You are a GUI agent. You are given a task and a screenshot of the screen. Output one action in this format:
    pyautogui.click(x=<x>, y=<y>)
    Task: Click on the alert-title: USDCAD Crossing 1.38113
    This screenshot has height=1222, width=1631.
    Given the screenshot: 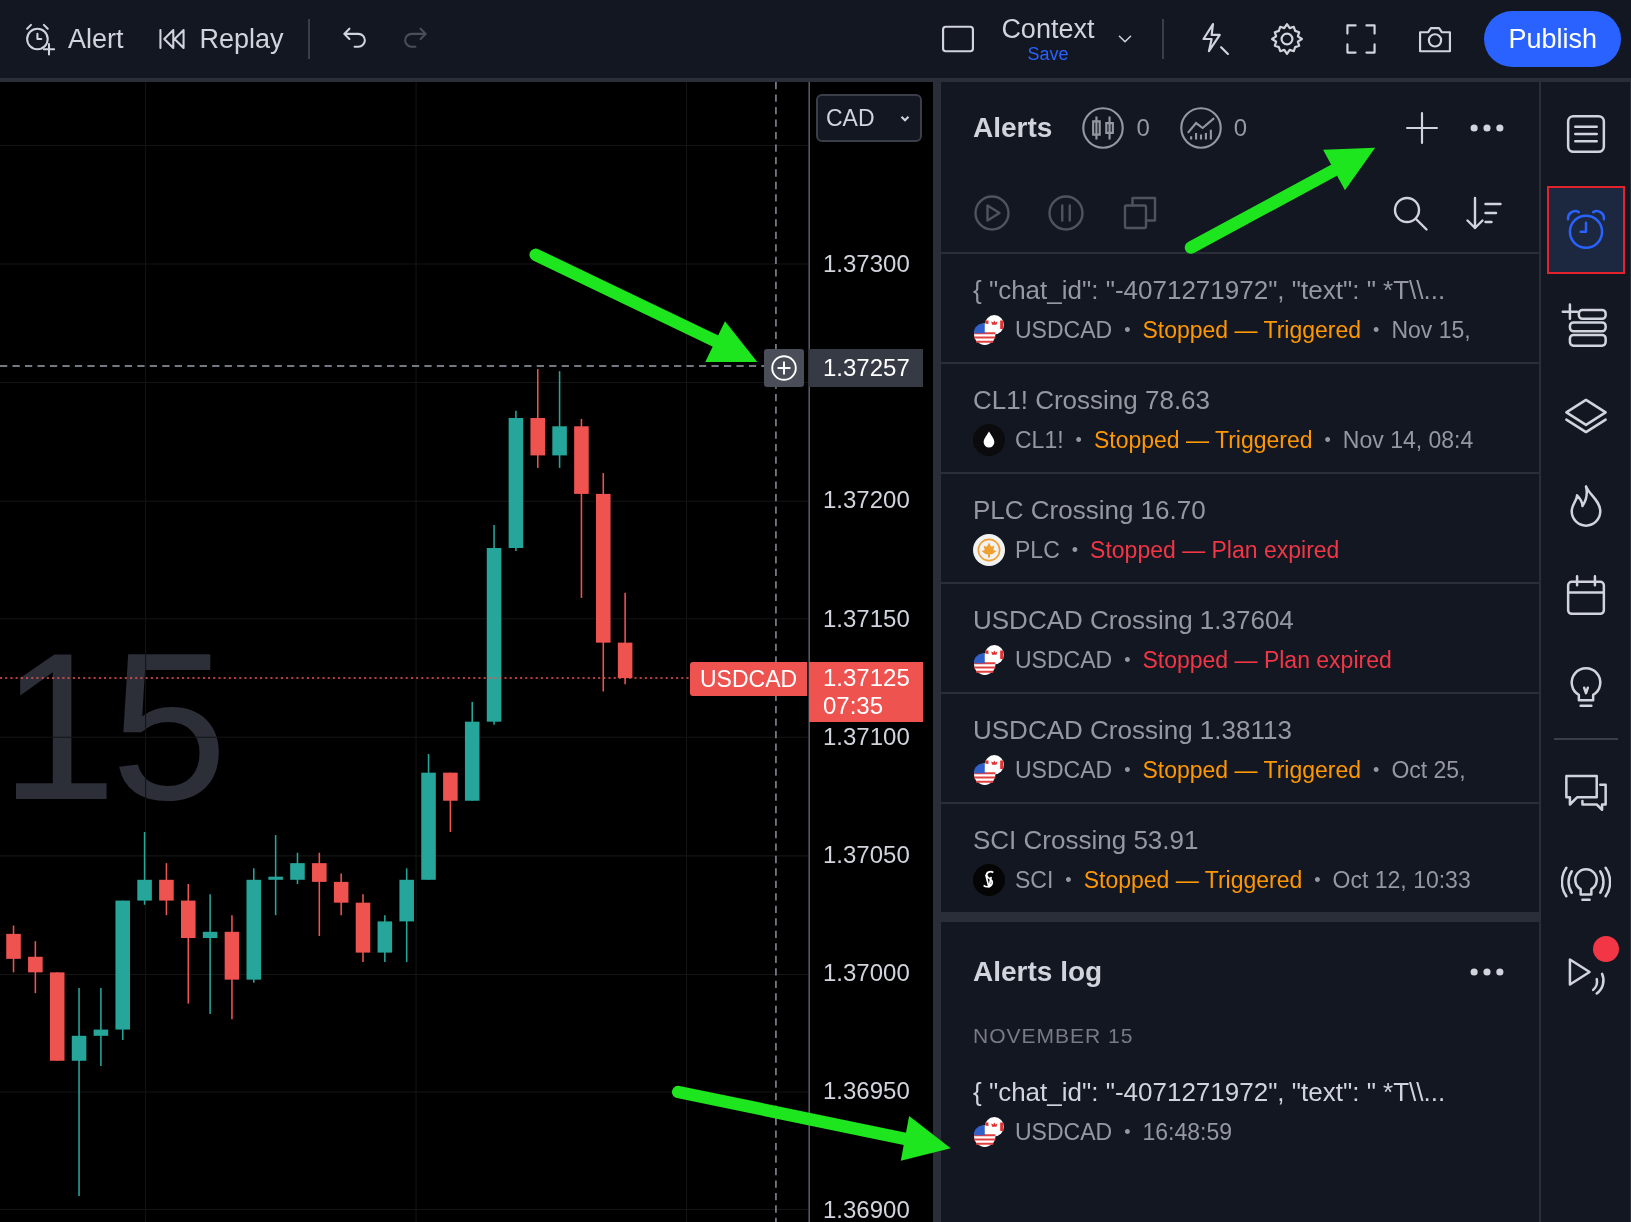 What is the action you would take?
    pyautogui.click(x=1133, y=730)
    